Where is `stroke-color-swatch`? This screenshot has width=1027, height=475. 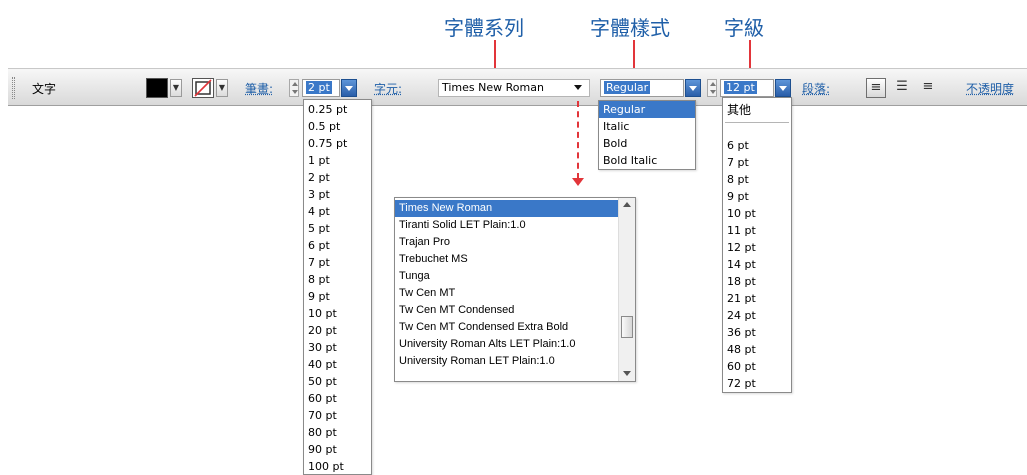 stroke-color-swatch is located at coordinates (203, 88).